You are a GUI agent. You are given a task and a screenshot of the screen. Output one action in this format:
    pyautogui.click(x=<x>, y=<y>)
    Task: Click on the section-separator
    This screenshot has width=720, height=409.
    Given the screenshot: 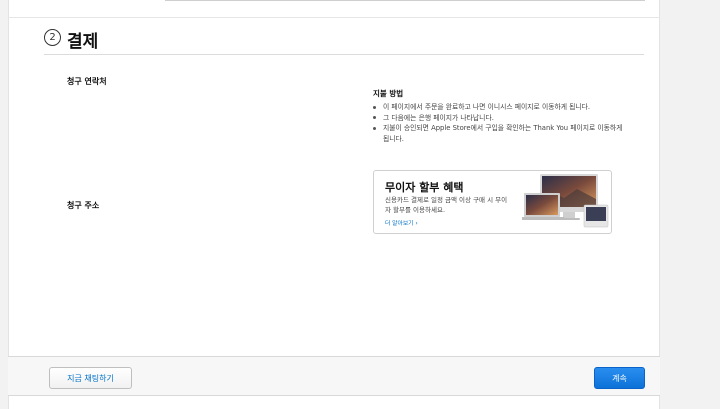 What is the action you would take?
    pyautogui.click(x=334, y=17)
    